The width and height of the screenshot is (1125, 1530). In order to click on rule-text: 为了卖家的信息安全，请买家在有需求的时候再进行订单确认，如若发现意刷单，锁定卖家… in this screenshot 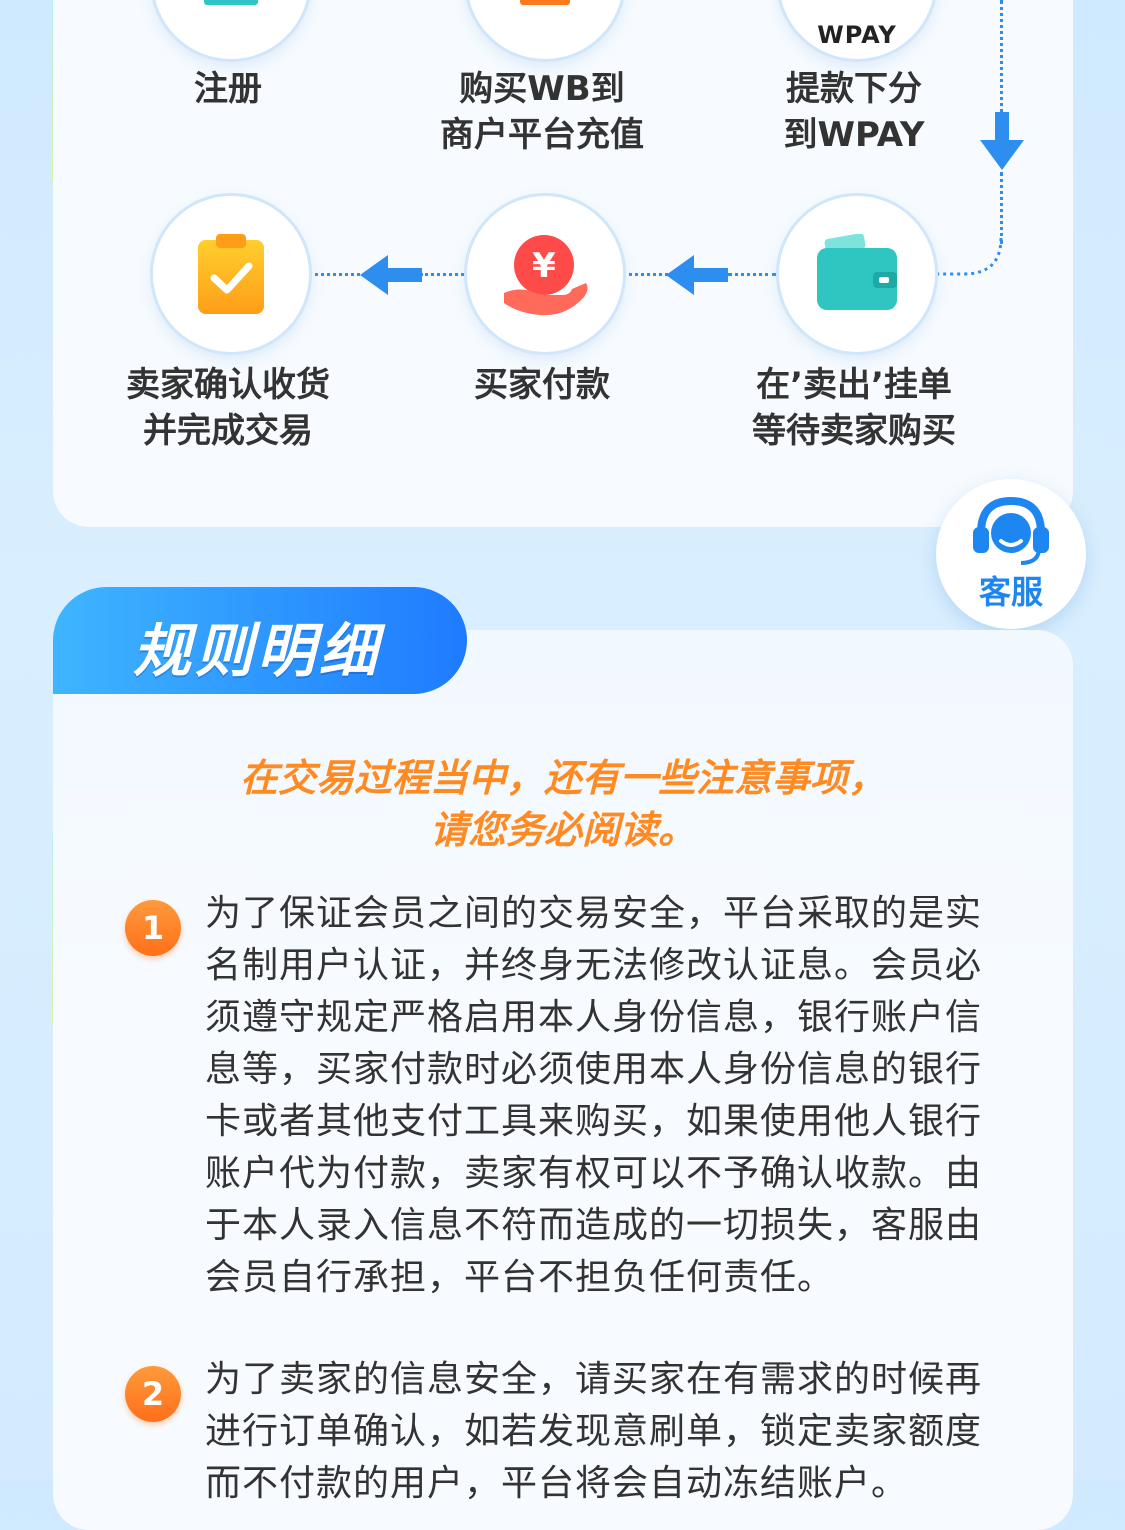, I will do `click(594, 1431)`.